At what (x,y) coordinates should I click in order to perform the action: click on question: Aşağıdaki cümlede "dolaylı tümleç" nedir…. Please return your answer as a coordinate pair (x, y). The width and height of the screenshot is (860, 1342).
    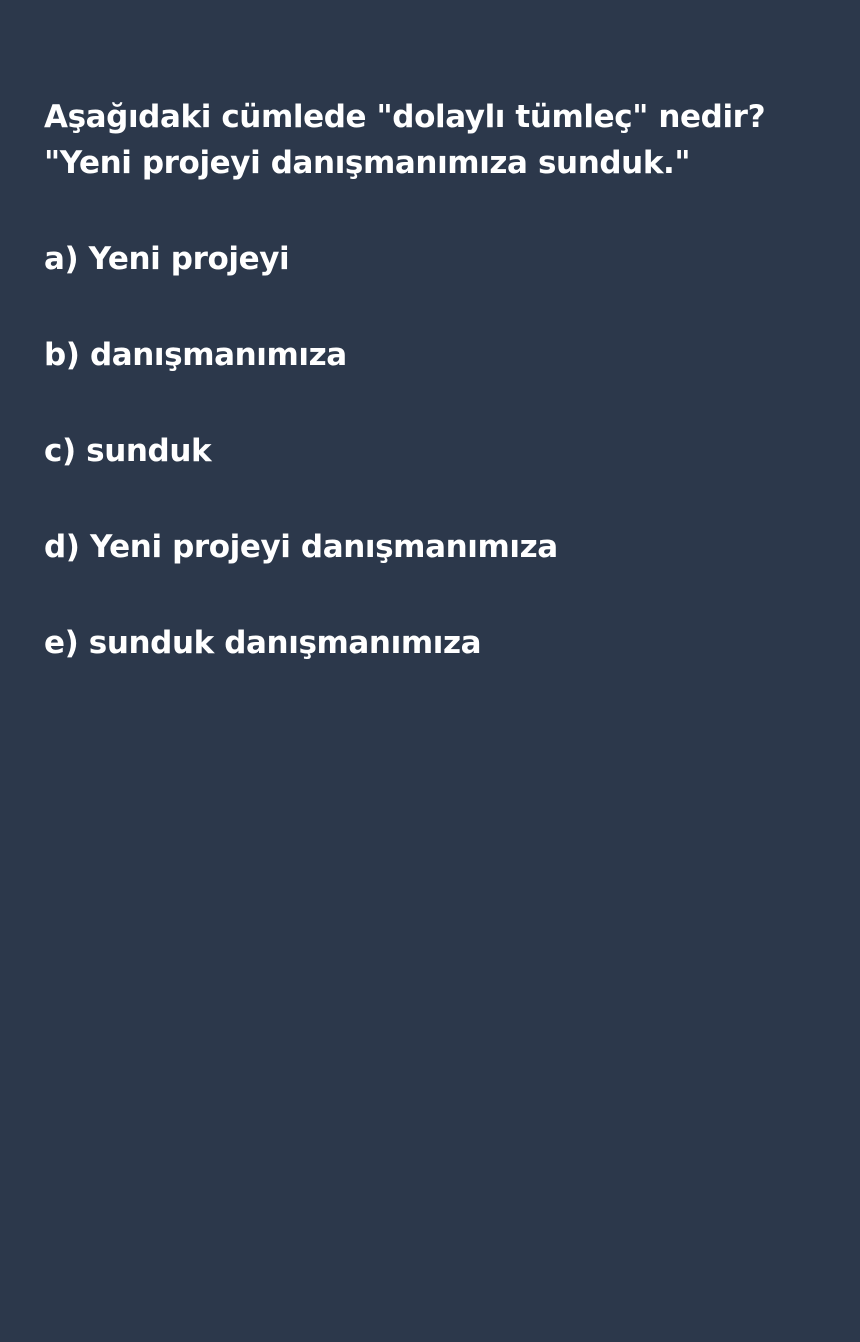
    Looking at the image, I should click on (439, 140).